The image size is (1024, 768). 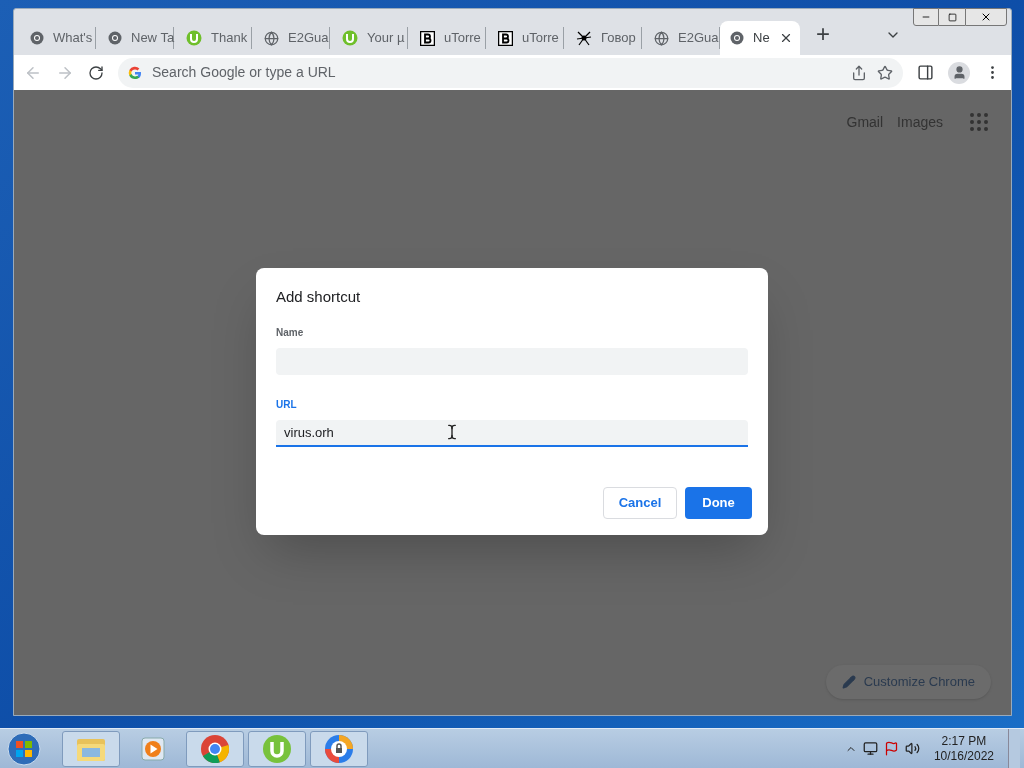 I want to click on spider-icon, so click(x=584, y=38).